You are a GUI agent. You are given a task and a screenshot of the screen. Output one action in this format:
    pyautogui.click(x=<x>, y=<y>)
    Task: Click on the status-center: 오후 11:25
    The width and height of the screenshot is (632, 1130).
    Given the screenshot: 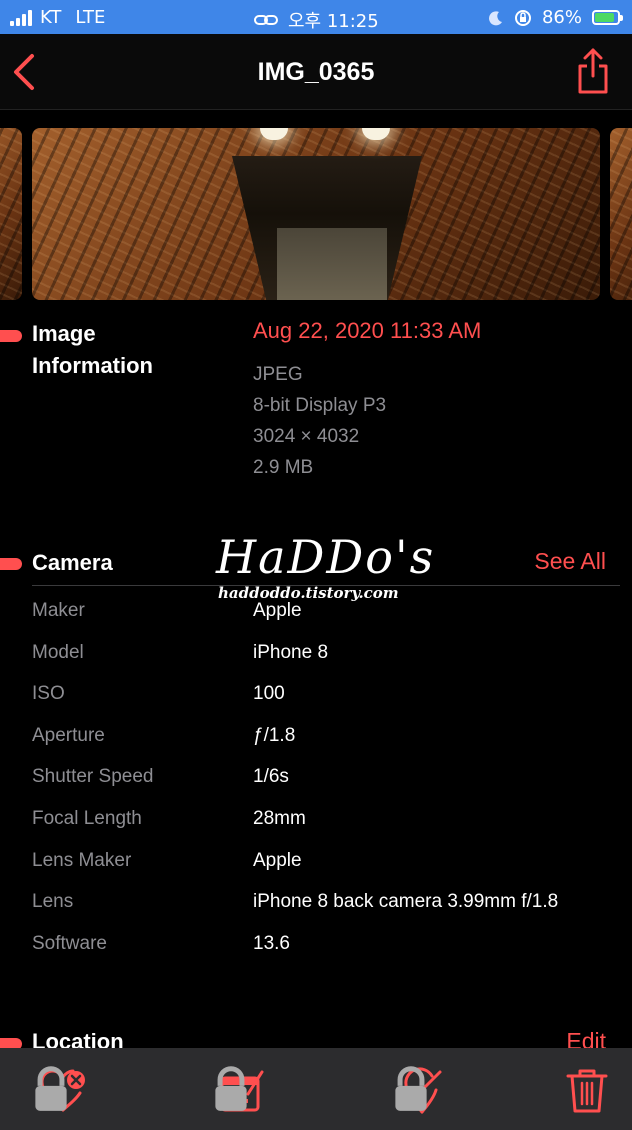 What is the action you would take?
    pyautogui.click(x=316, y=20)
    